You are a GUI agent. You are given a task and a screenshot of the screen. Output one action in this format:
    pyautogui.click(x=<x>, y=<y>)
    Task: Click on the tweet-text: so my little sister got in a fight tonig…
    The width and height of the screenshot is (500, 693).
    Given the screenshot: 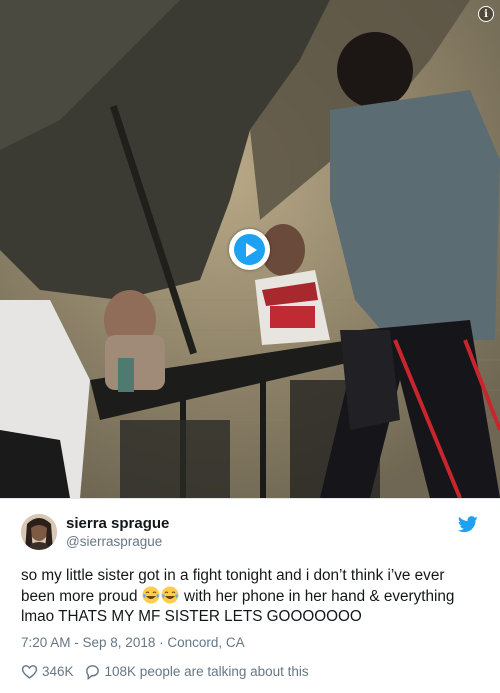 What is the action you would take?
    pyautogui.click(x=251, y=596)
    